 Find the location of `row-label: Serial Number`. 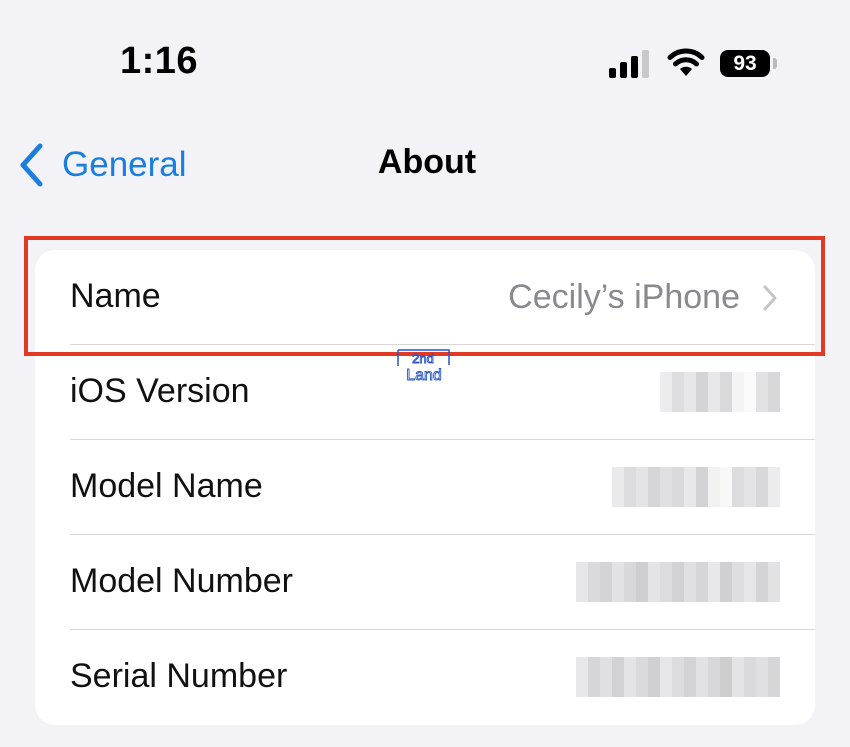

row-label: Serial Number is located at coordinates (179, 676).